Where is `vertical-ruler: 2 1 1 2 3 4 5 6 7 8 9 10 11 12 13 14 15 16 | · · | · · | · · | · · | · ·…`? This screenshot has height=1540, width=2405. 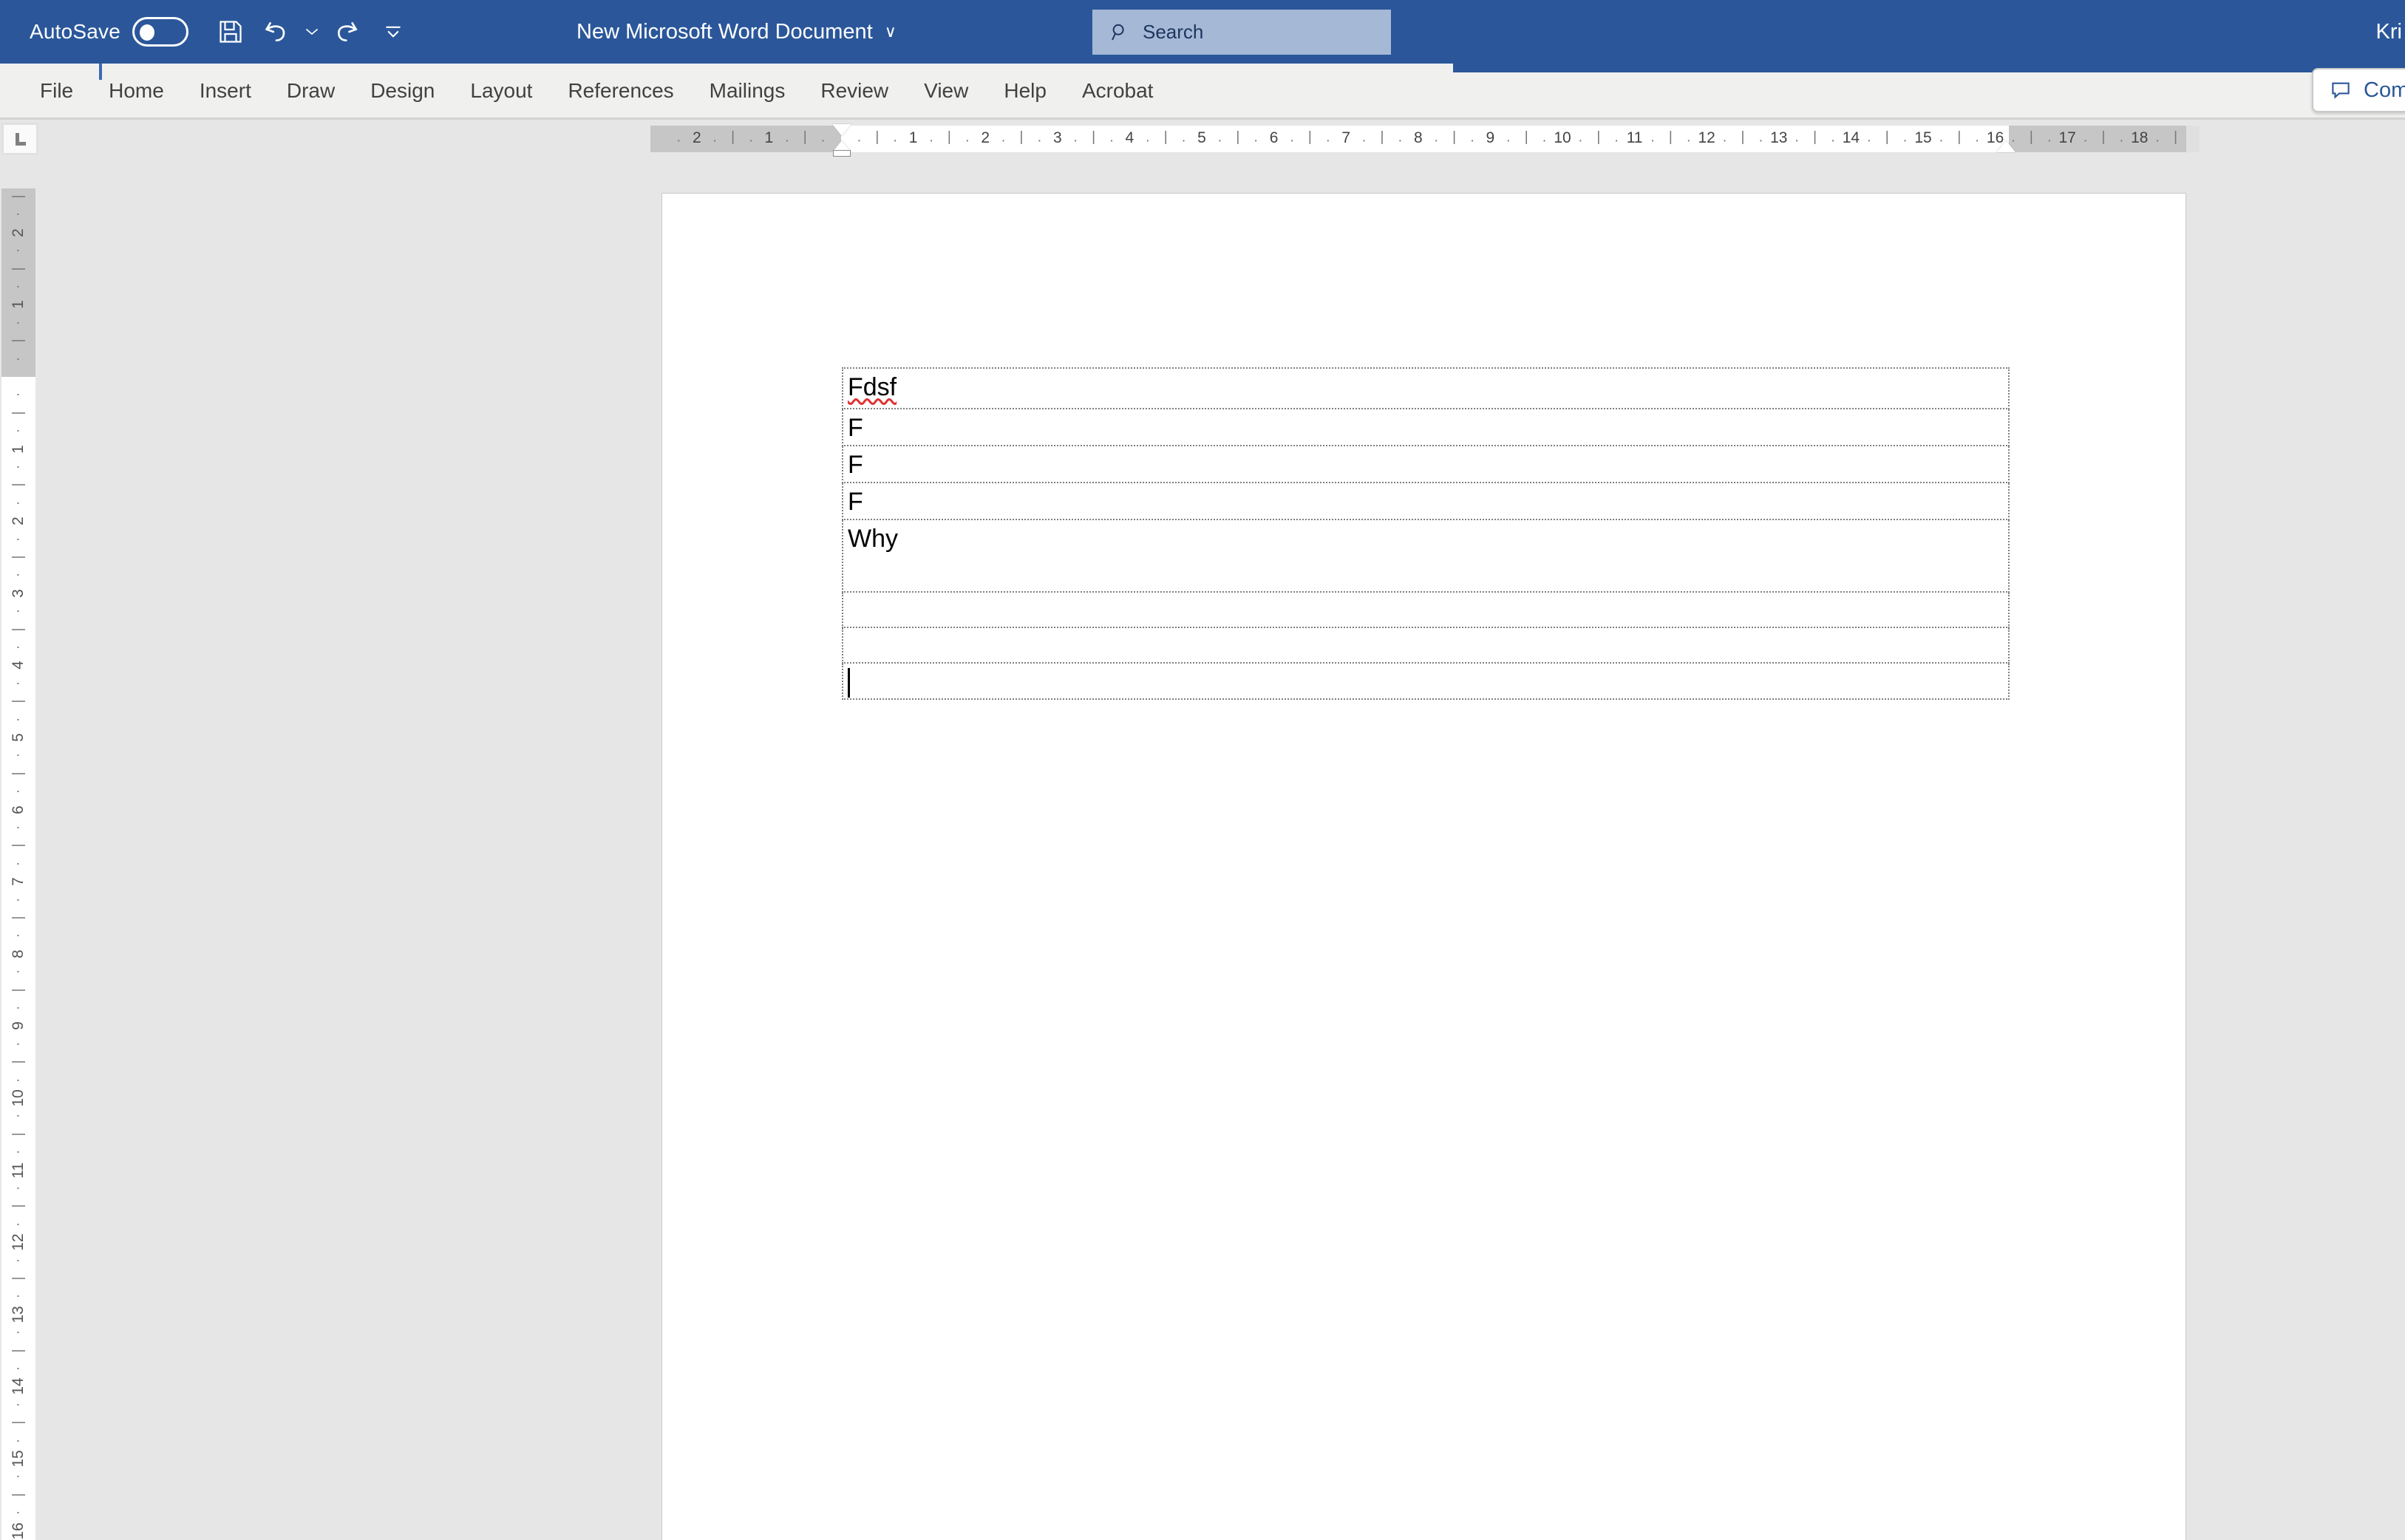
vertical-ruler: 2 1 1 2 3 4 5 6 7 8 9 10 11 12 13 14 15 16 | · · | · · | · · | · · | · ·… is located at coordinates (18, 864).